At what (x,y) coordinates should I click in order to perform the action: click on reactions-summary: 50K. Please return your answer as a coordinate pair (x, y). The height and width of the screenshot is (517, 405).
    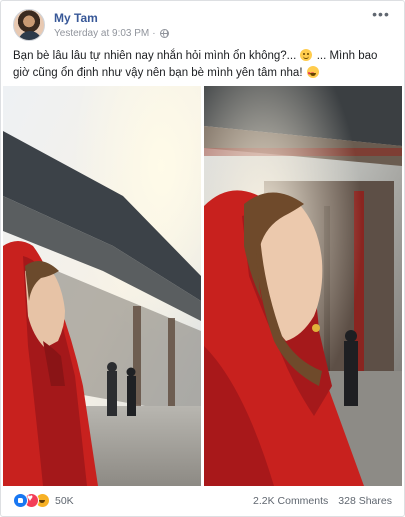
    Looking at the image, I should click on (43, 500).